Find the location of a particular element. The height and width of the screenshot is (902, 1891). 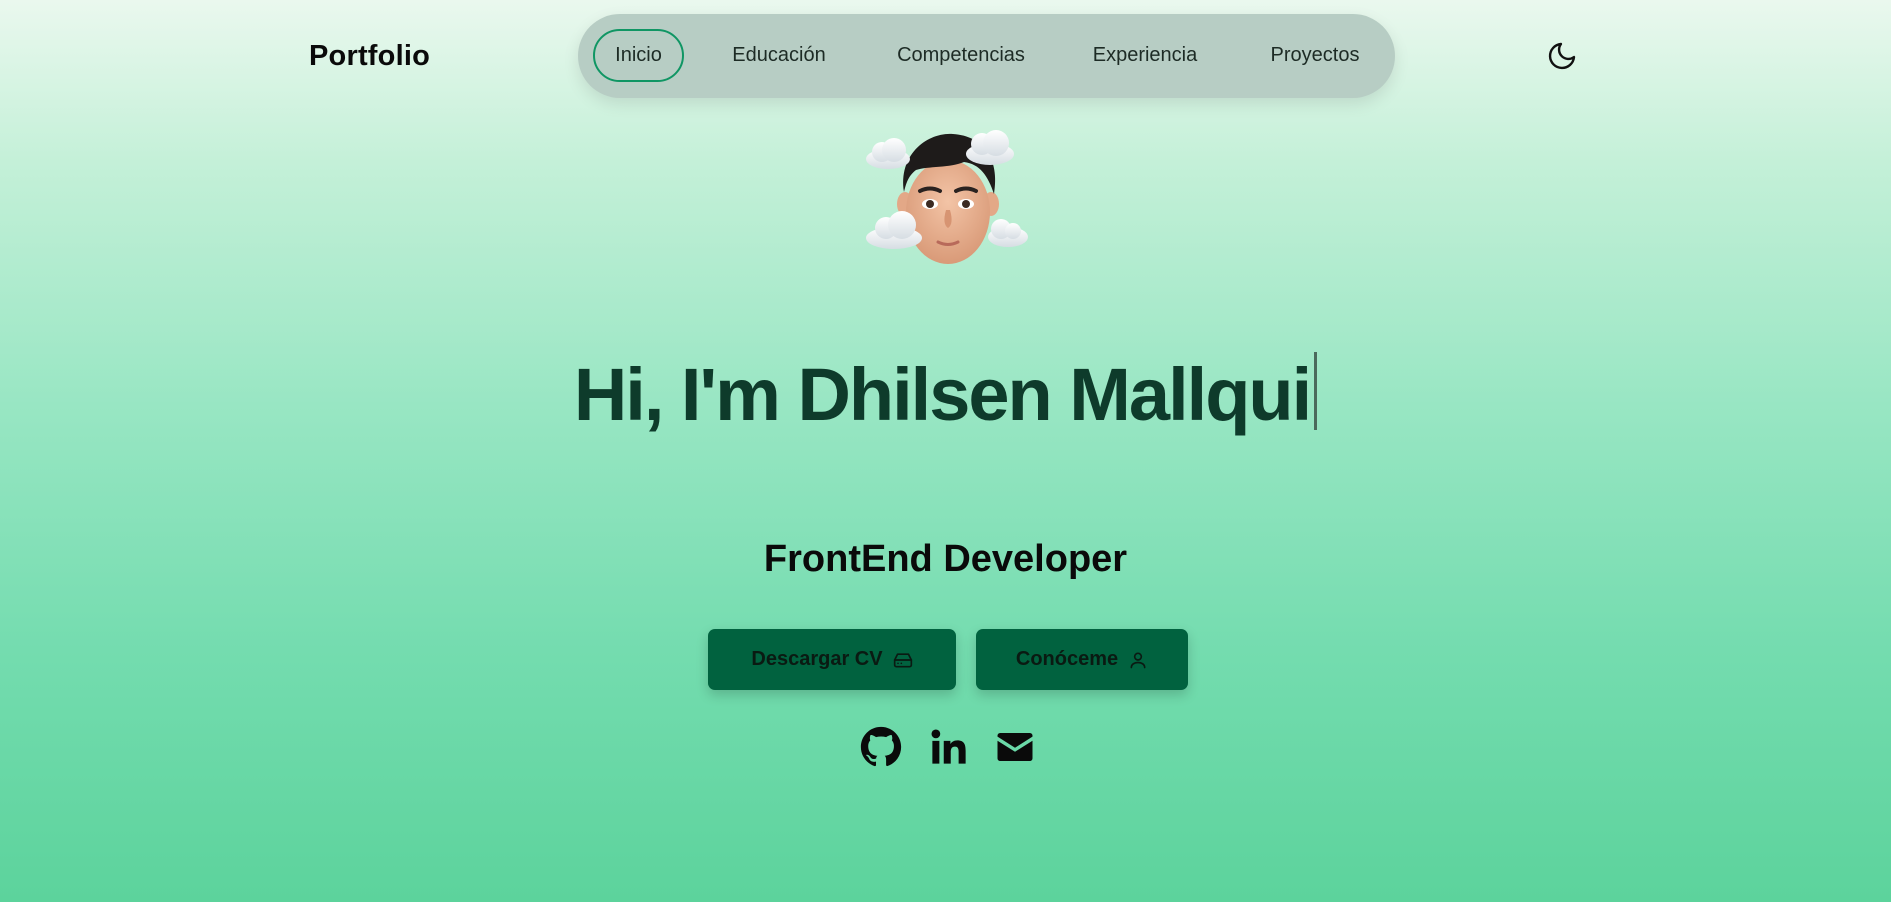

nav-item-inicio: Inicio is located at coordinates (638, 55).